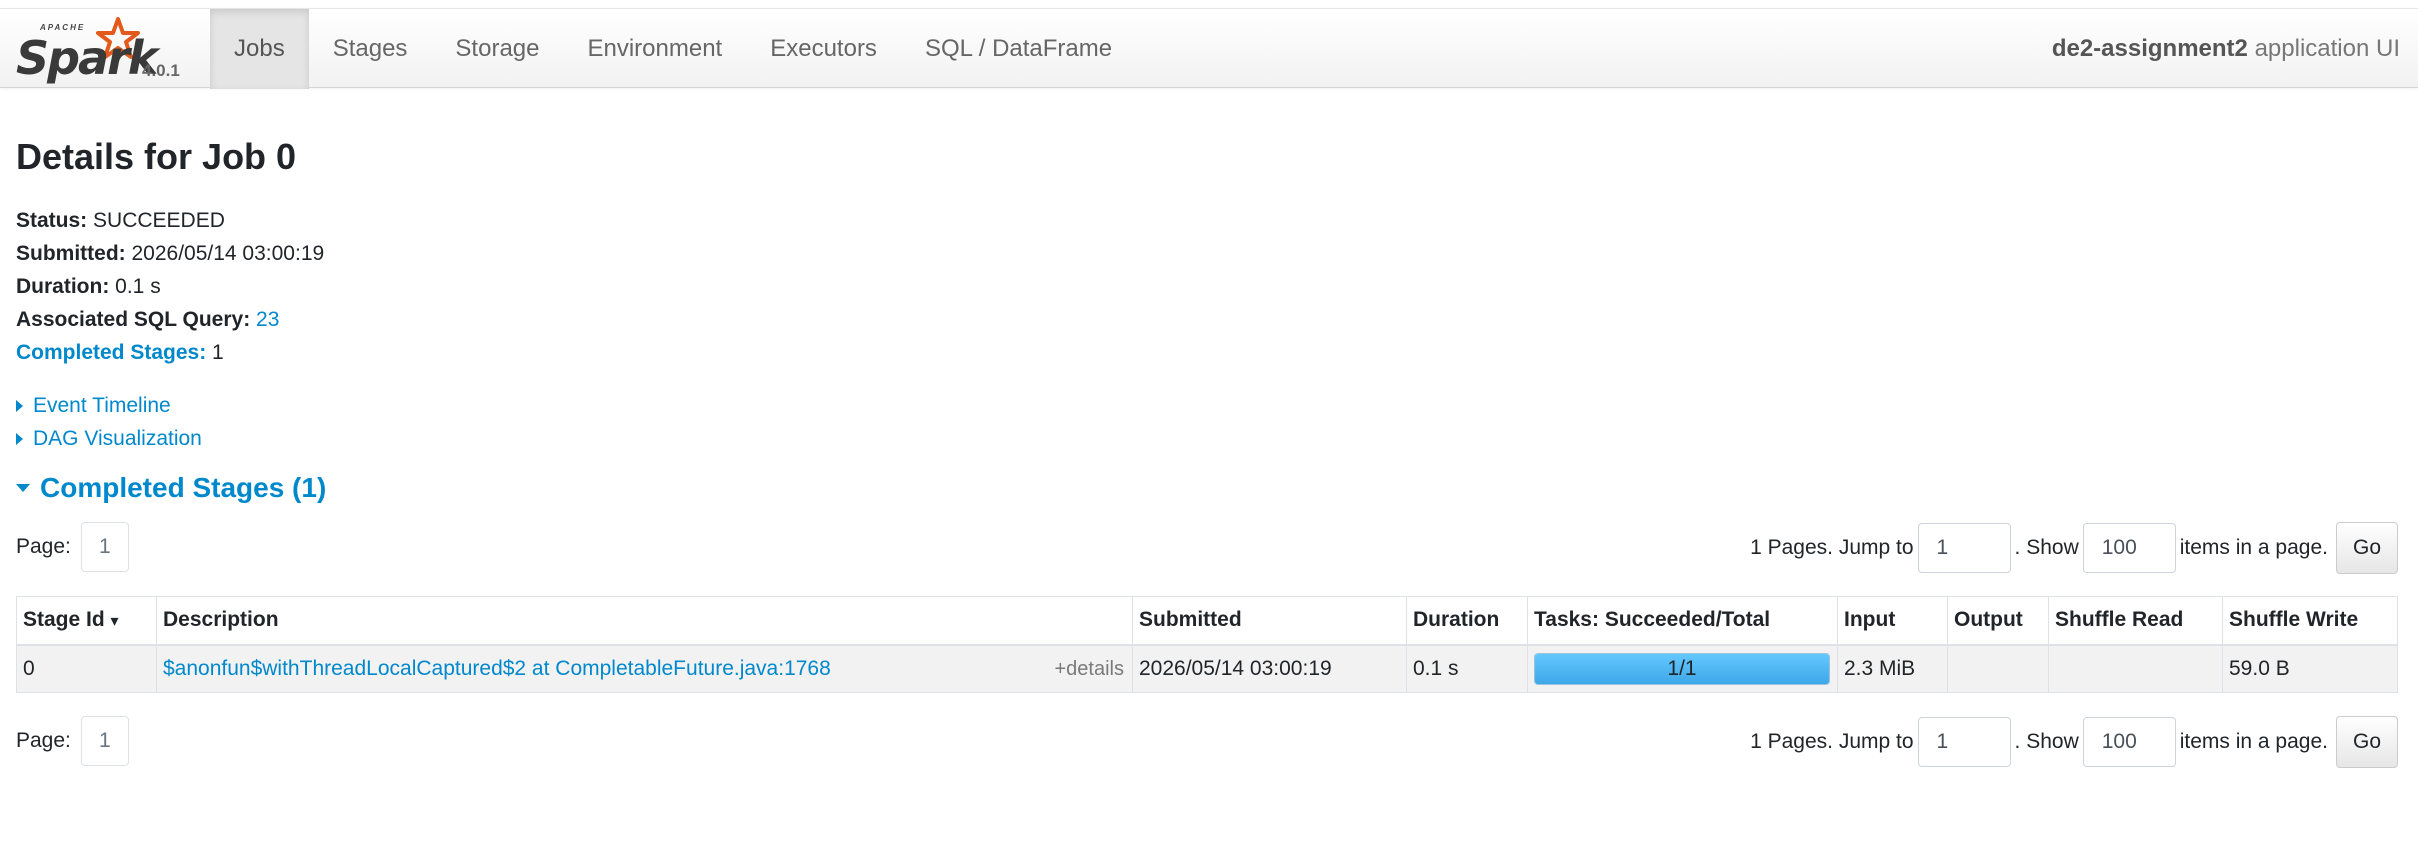 The height and width of the screenshot is (843, 2418). Describe the element at coordinates (63, 286) in the screenshot. I see `duration-label: Duration:` at that location.